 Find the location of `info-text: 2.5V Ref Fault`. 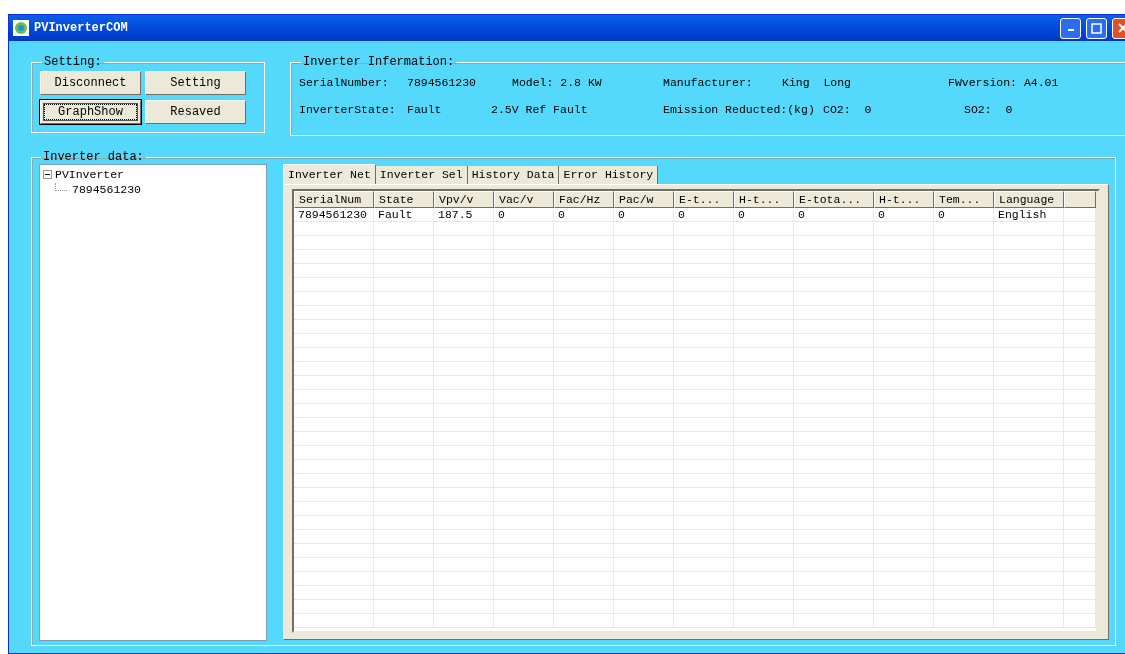

info-text: 2.5V Ref Fault is located at coordinates (540, 109).